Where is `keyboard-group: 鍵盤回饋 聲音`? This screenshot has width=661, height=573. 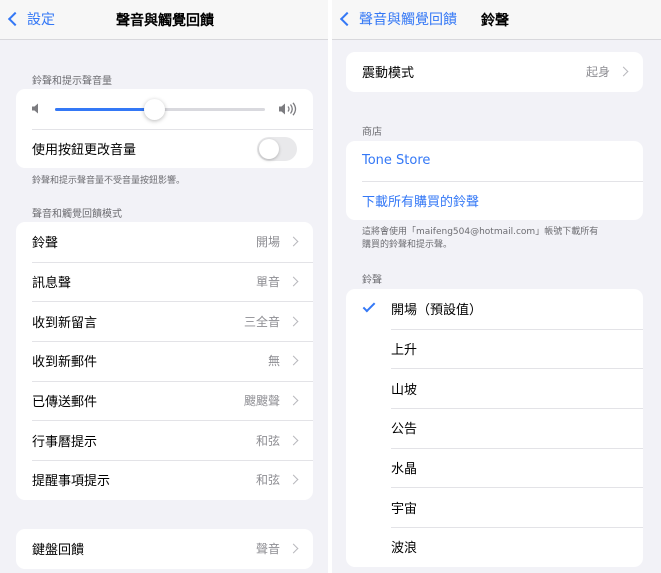
keyboard-group: 鍵盤回饋 聲音 is located at coordinates (164, 549).